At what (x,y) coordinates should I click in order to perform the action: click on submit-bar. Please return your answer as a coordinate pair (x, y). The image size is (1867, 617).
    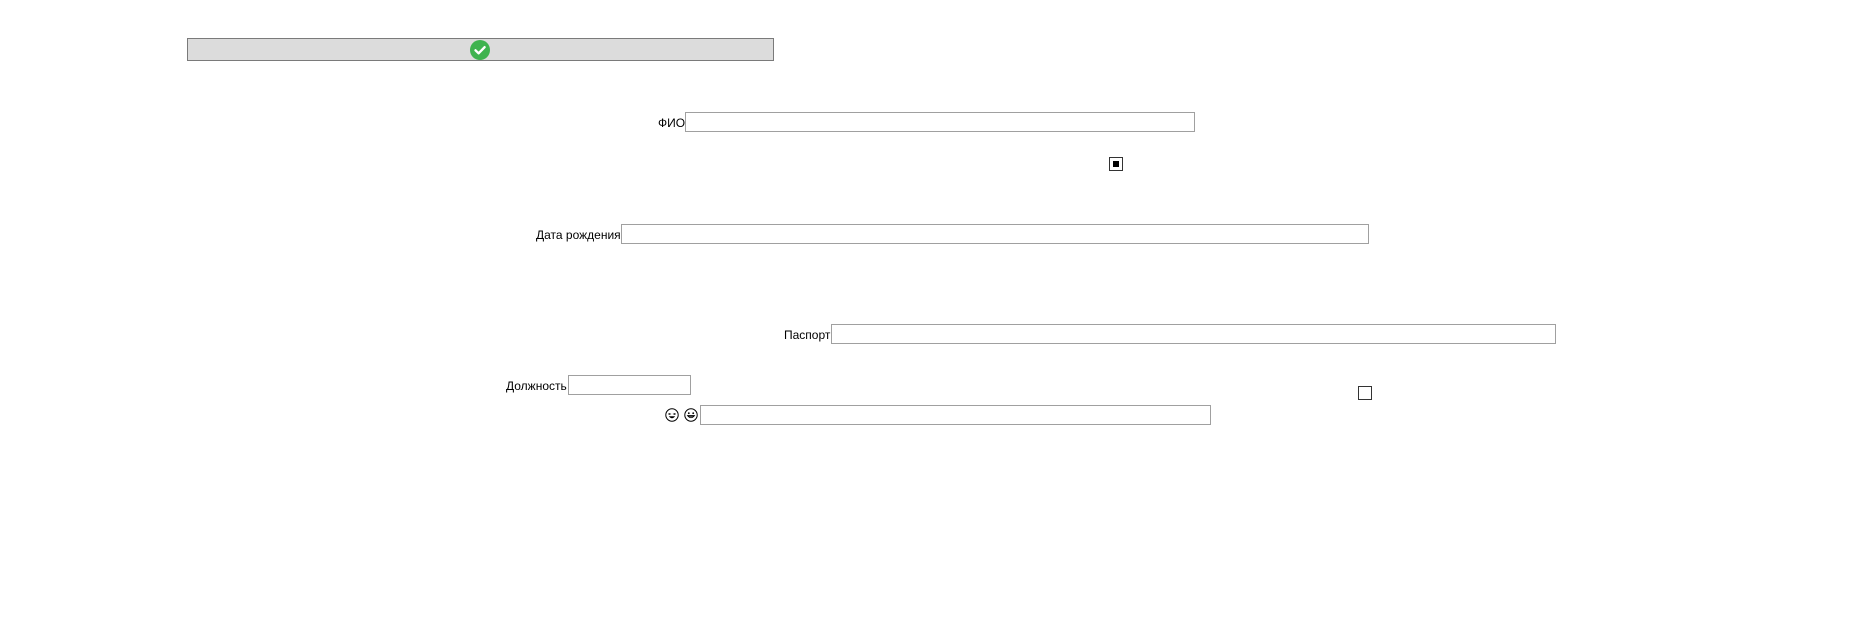
    Looking at the image, I should click on (480, 49).